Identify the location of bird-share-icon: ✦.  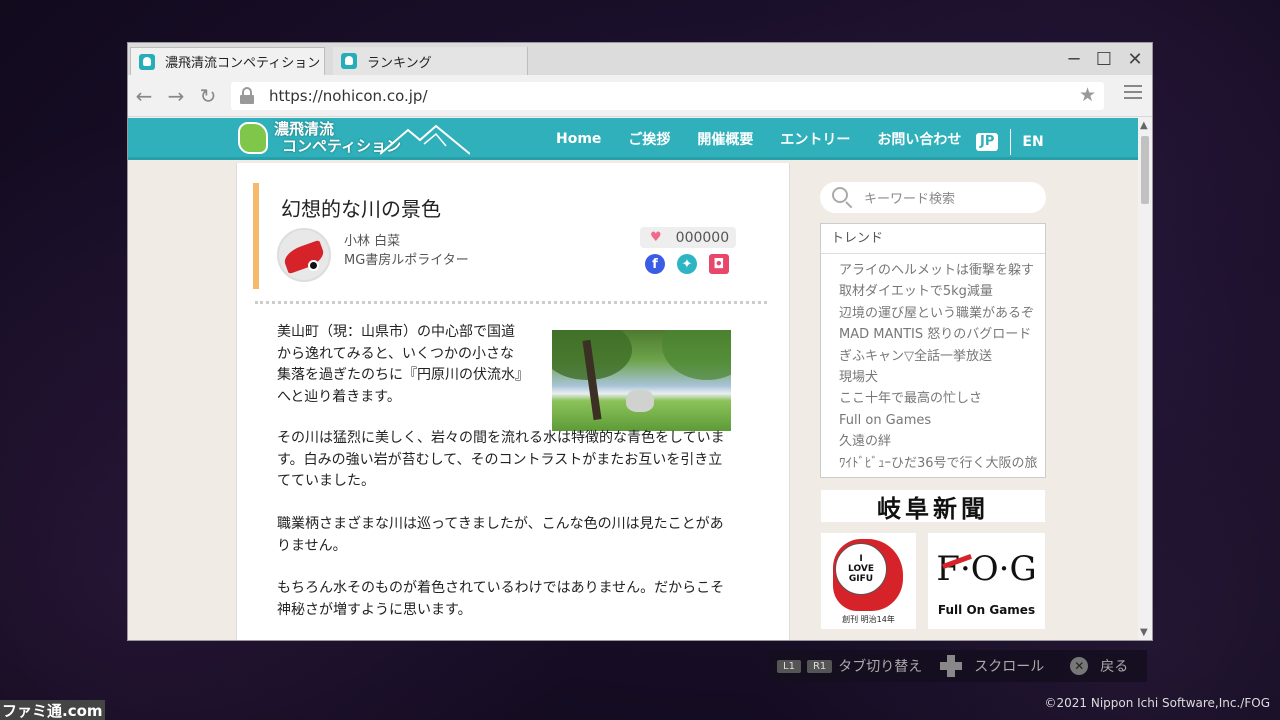
(687, 264).